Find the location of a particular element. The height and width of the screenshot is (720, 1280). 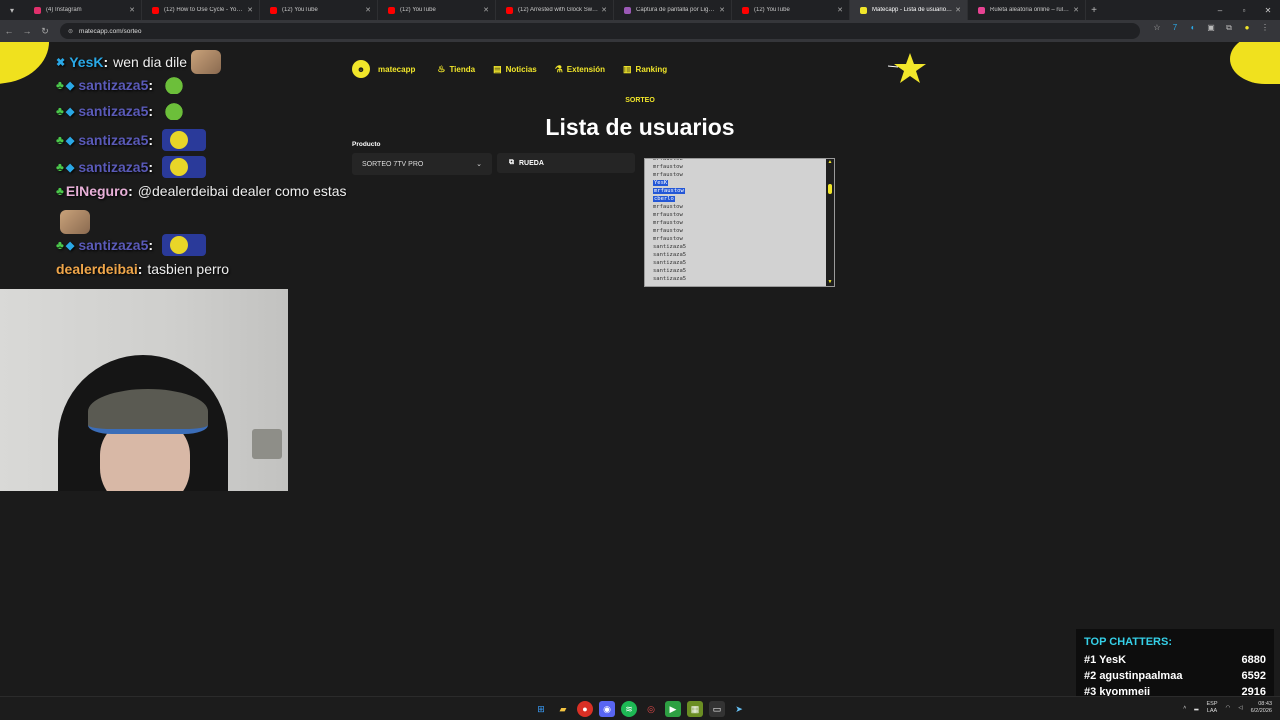

tab-search-icon: ▾ is located at coordinates (12, 10).